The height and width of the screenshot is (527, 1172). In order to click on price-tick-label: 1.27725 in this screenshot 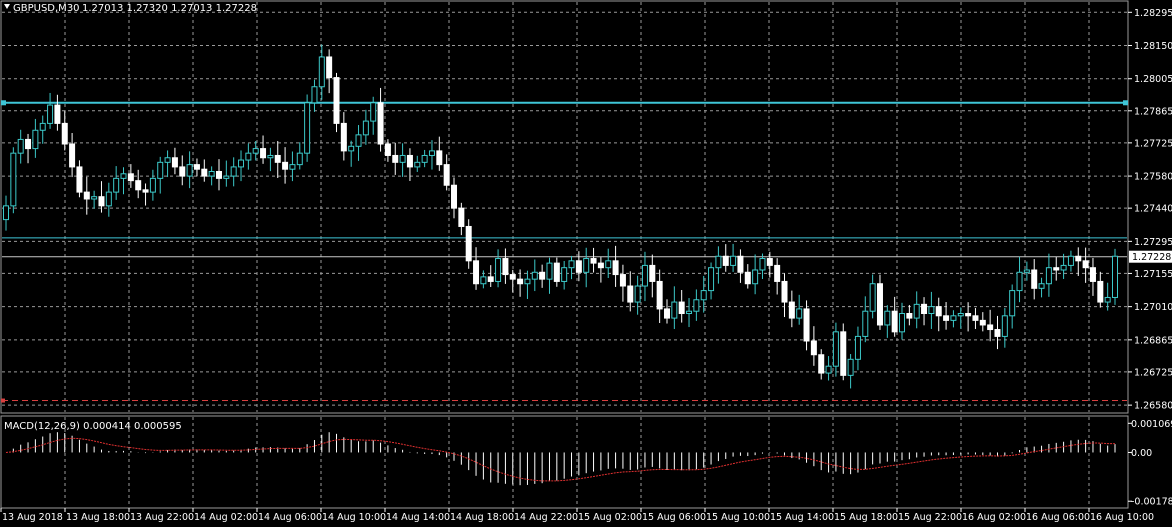, I will do `click(1153, 143)`.